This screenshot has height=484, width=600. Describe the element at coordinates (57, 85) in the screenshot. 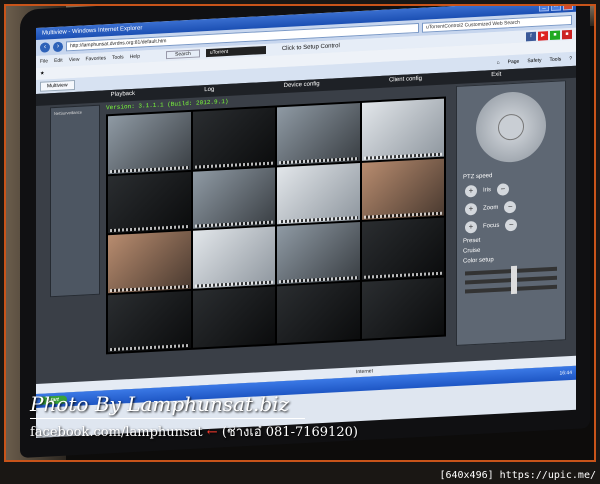

I see `tab-multiview: Multiview` at that location.